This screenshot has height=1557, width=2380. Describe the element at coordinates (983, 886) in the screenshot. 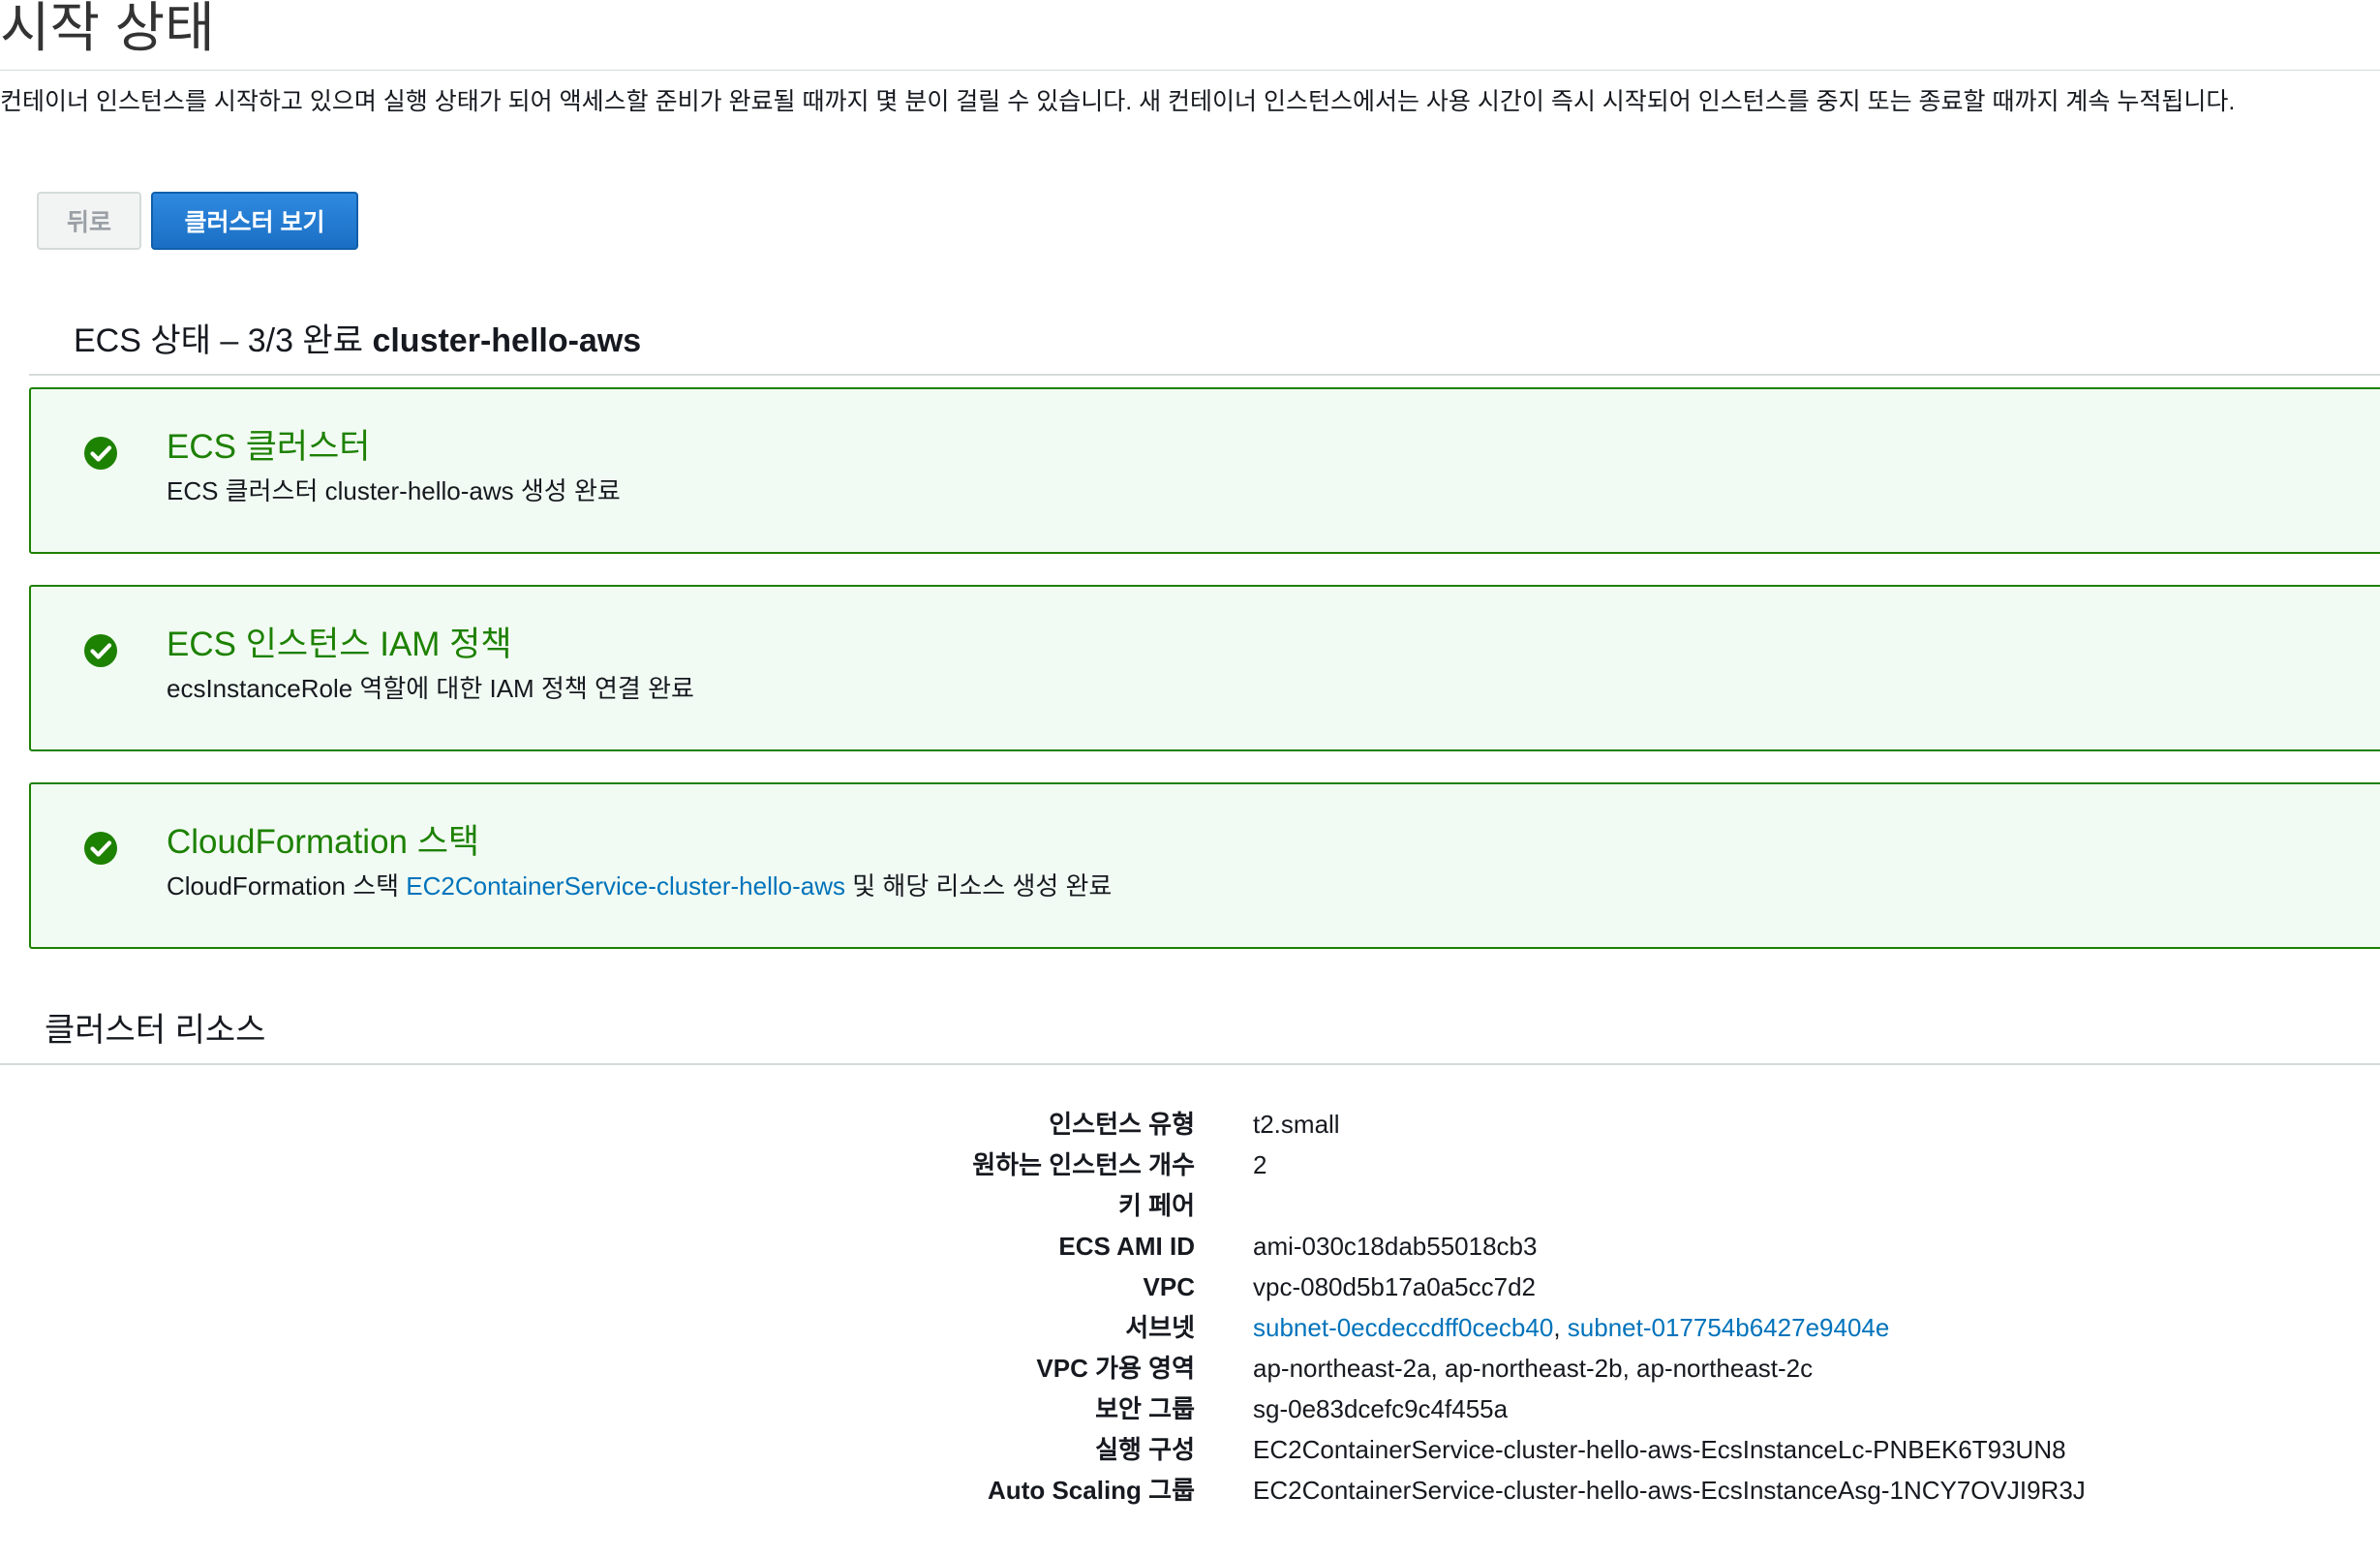

I see `card-text-suffix: 및 해당 리소스 생성 완료` at that location.